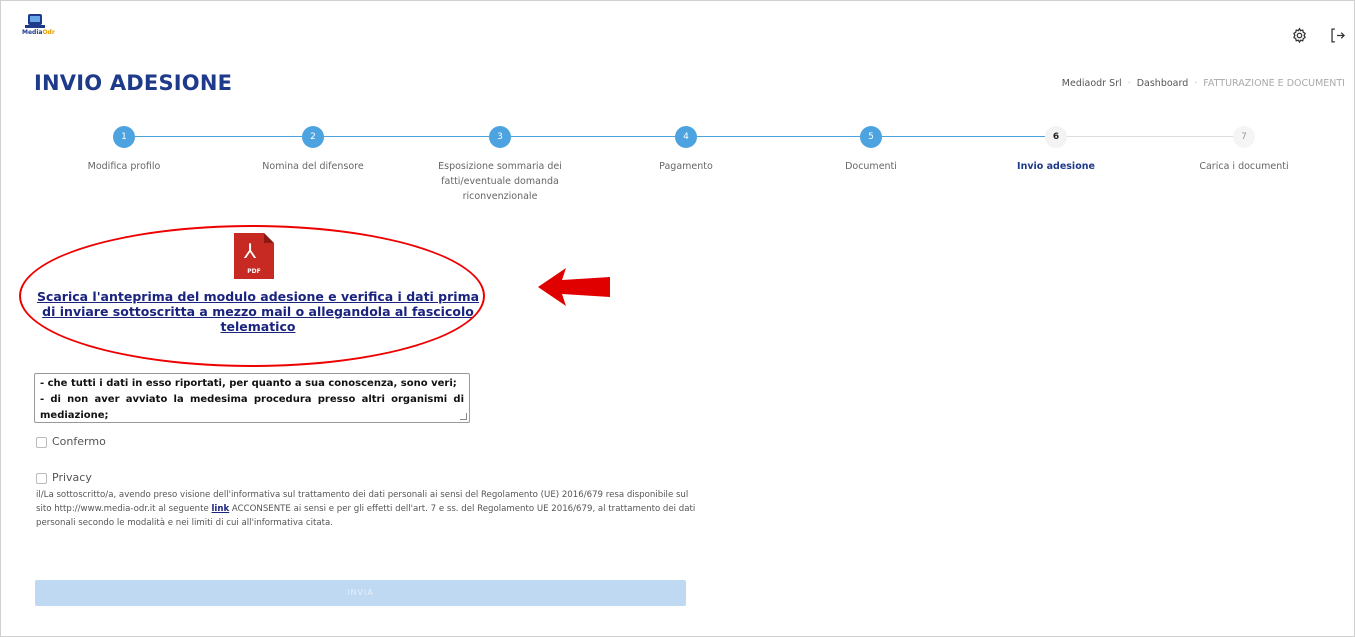 Image resolution: width=1355 pixels, height=637 pixels. I want to click on step-label: Invio adesione, so click(1056, 166).